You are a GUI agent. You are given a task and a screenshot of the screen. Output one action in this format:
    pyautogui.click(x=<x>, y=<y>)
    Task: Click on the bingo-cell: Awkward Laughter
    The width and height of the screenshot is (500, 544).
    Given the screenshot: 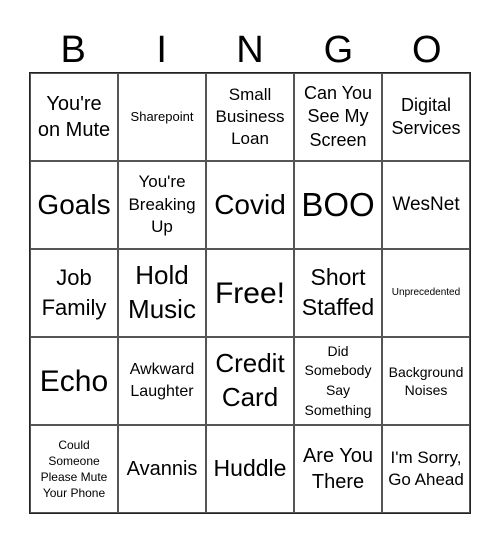 What is the action you would take?
    pyautogui.click(x=162, y=381)
    